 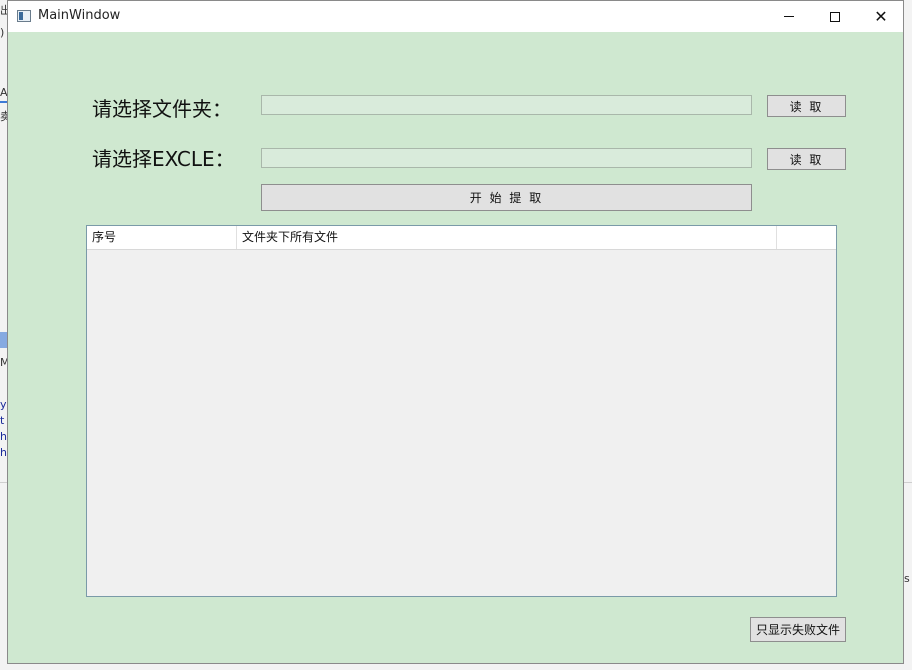 What do you see at coordinates (507, 237) in the screenshot?
I see `column-header-files: 文件夹下所有文件` at bounding box center [507, 237].